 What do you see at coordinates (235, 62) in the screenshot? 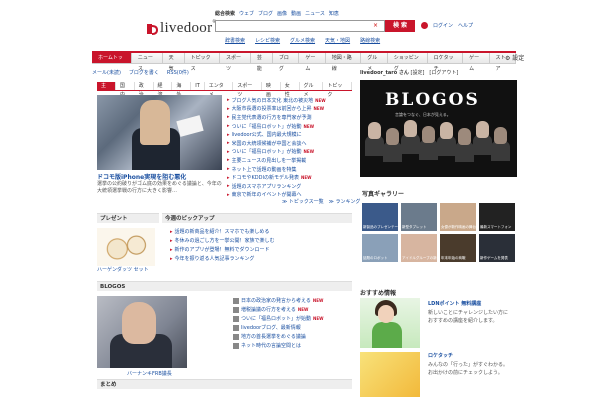
I see `nav-item: スポーツ` at bounding box center [235, 62].